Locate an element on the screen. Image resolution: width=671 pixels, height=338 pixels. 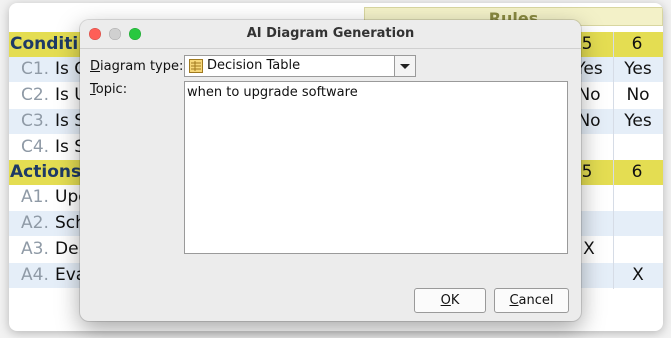
topic-label: Topic: is located at coordinates (109, 89).